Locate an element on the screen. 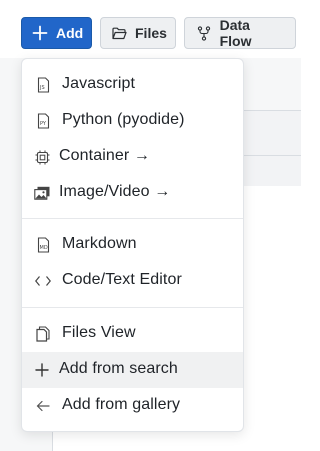 The width and height of the screenshot is (320, 451). menu-item-code-editor: Code/Text Editor is located at coordinates (132, 281).